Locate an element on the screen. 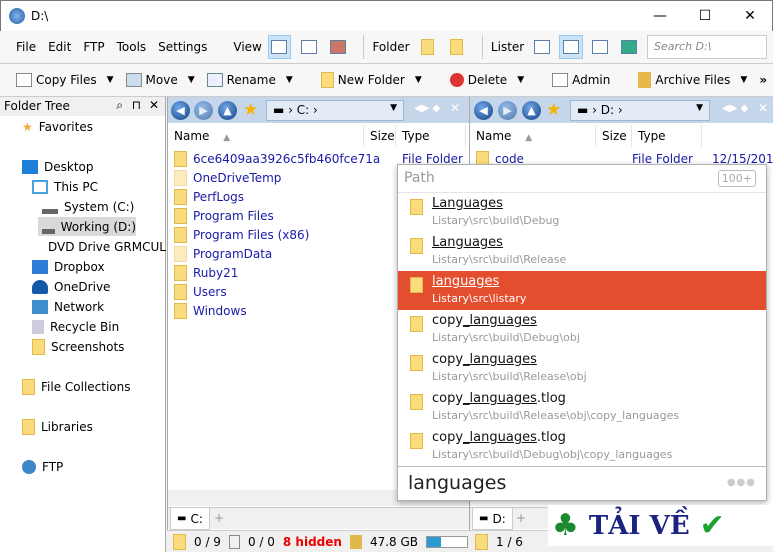 This screenshot has width=773, height=552. move-icon is located at coordinates (133, 80).